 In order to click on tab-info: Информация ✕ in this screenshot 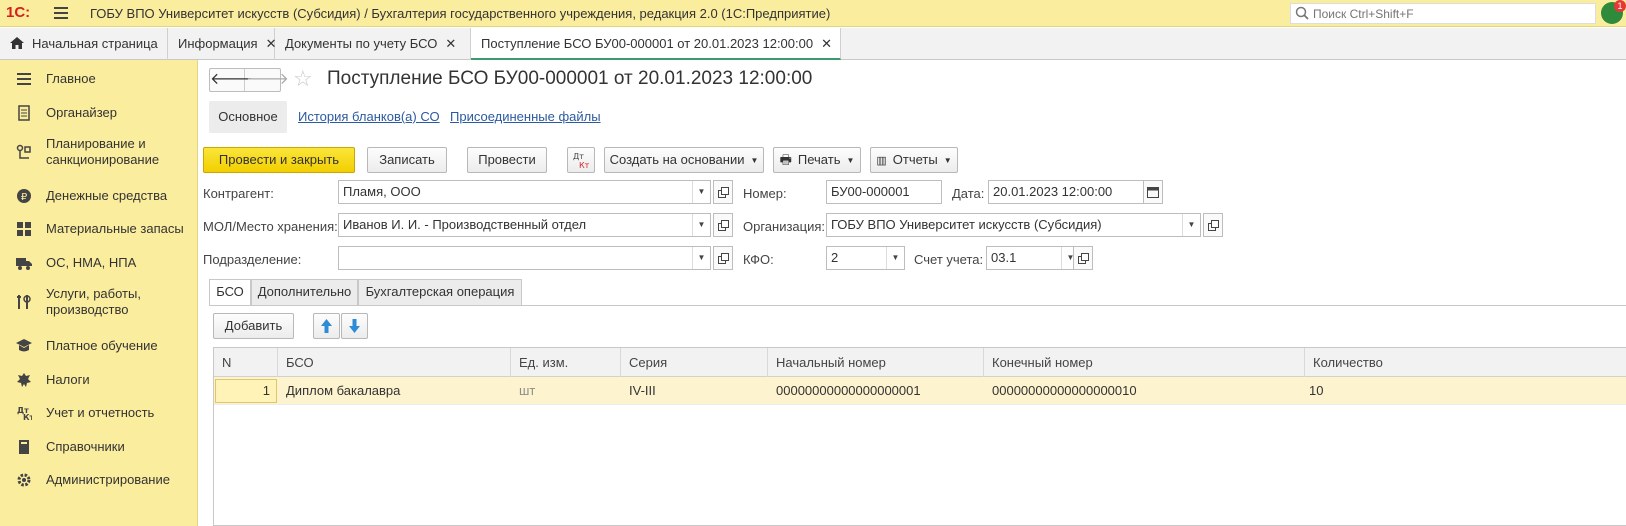, I will do `click(222, 44)`.